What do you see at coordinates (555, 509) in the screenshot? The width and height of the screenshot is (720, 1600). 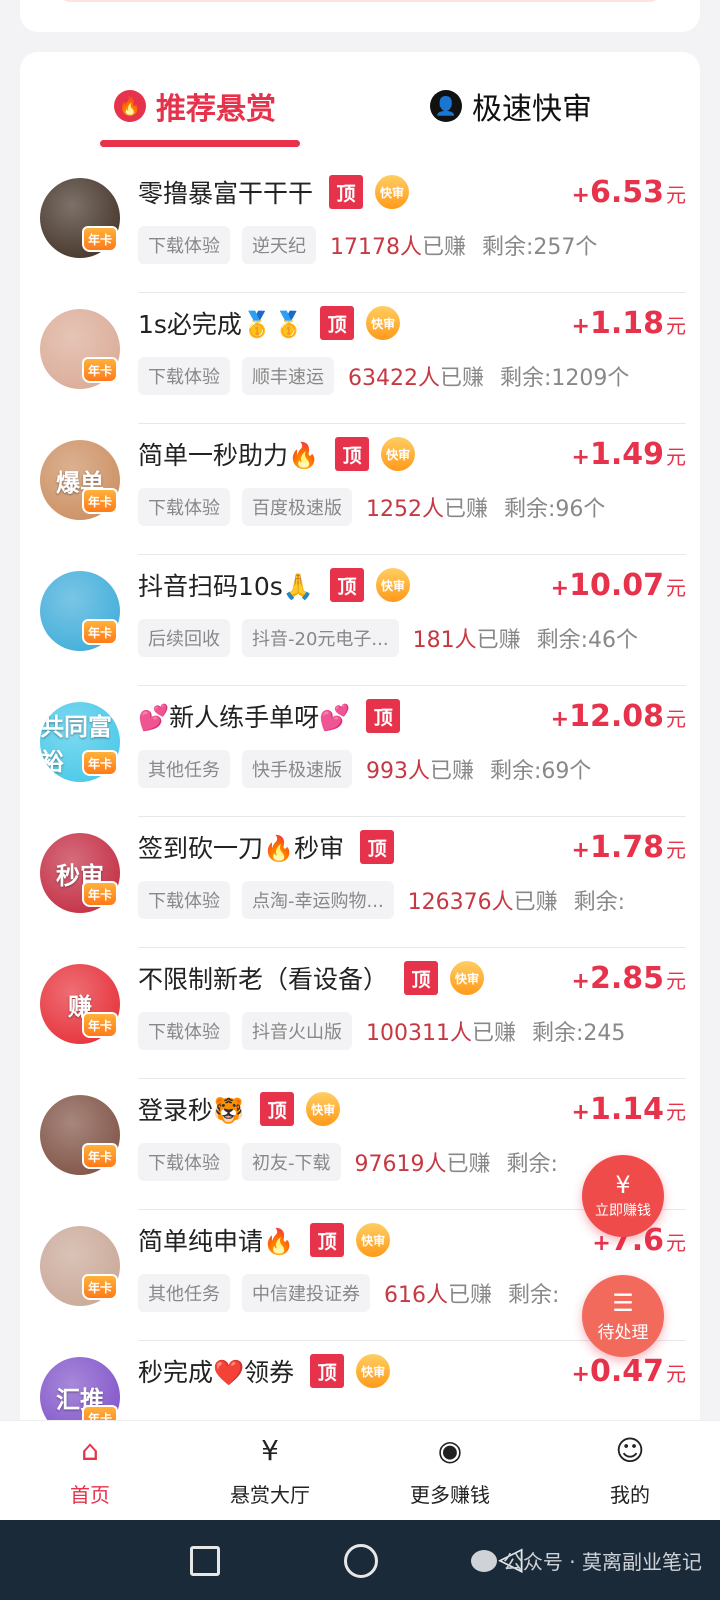 I see `remaining-count: 剩余:96个` at bounding box center [555, 509].